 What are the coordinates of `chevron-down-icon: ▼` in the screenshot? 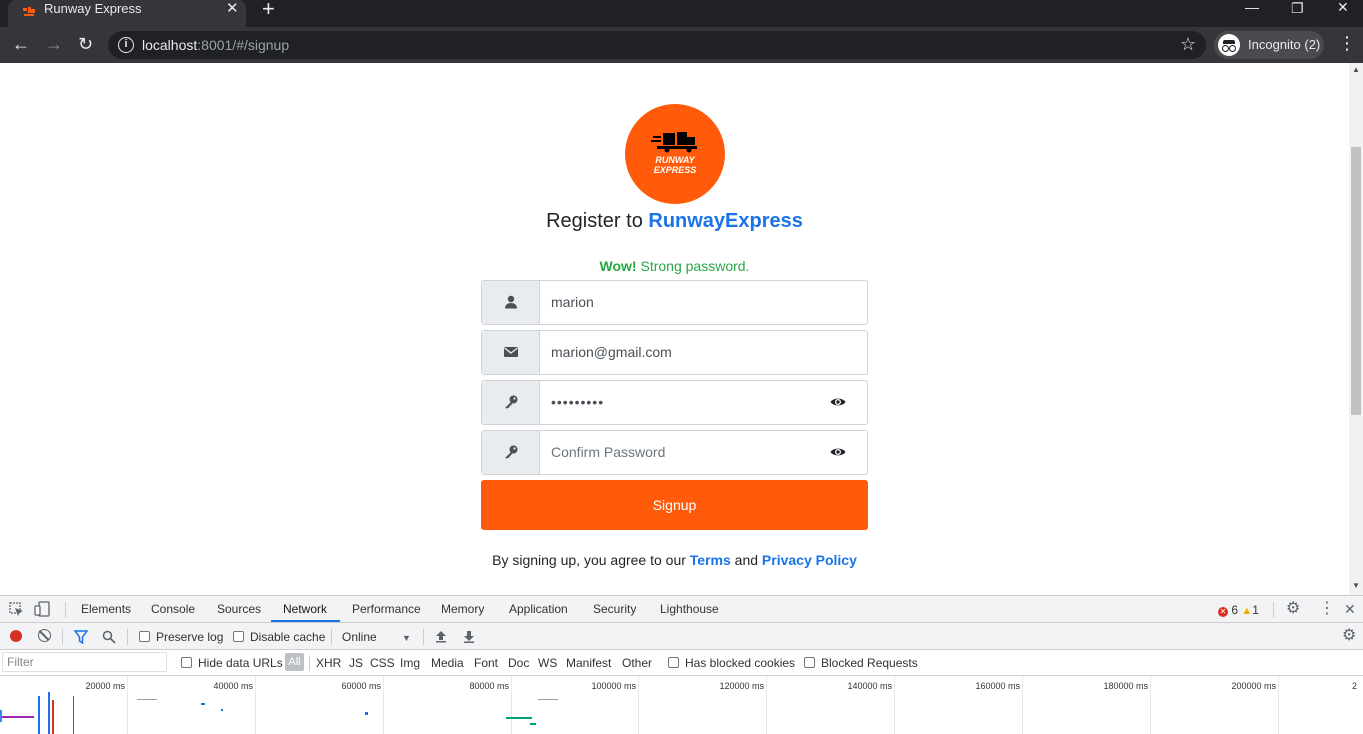 It's located at (406, 638).